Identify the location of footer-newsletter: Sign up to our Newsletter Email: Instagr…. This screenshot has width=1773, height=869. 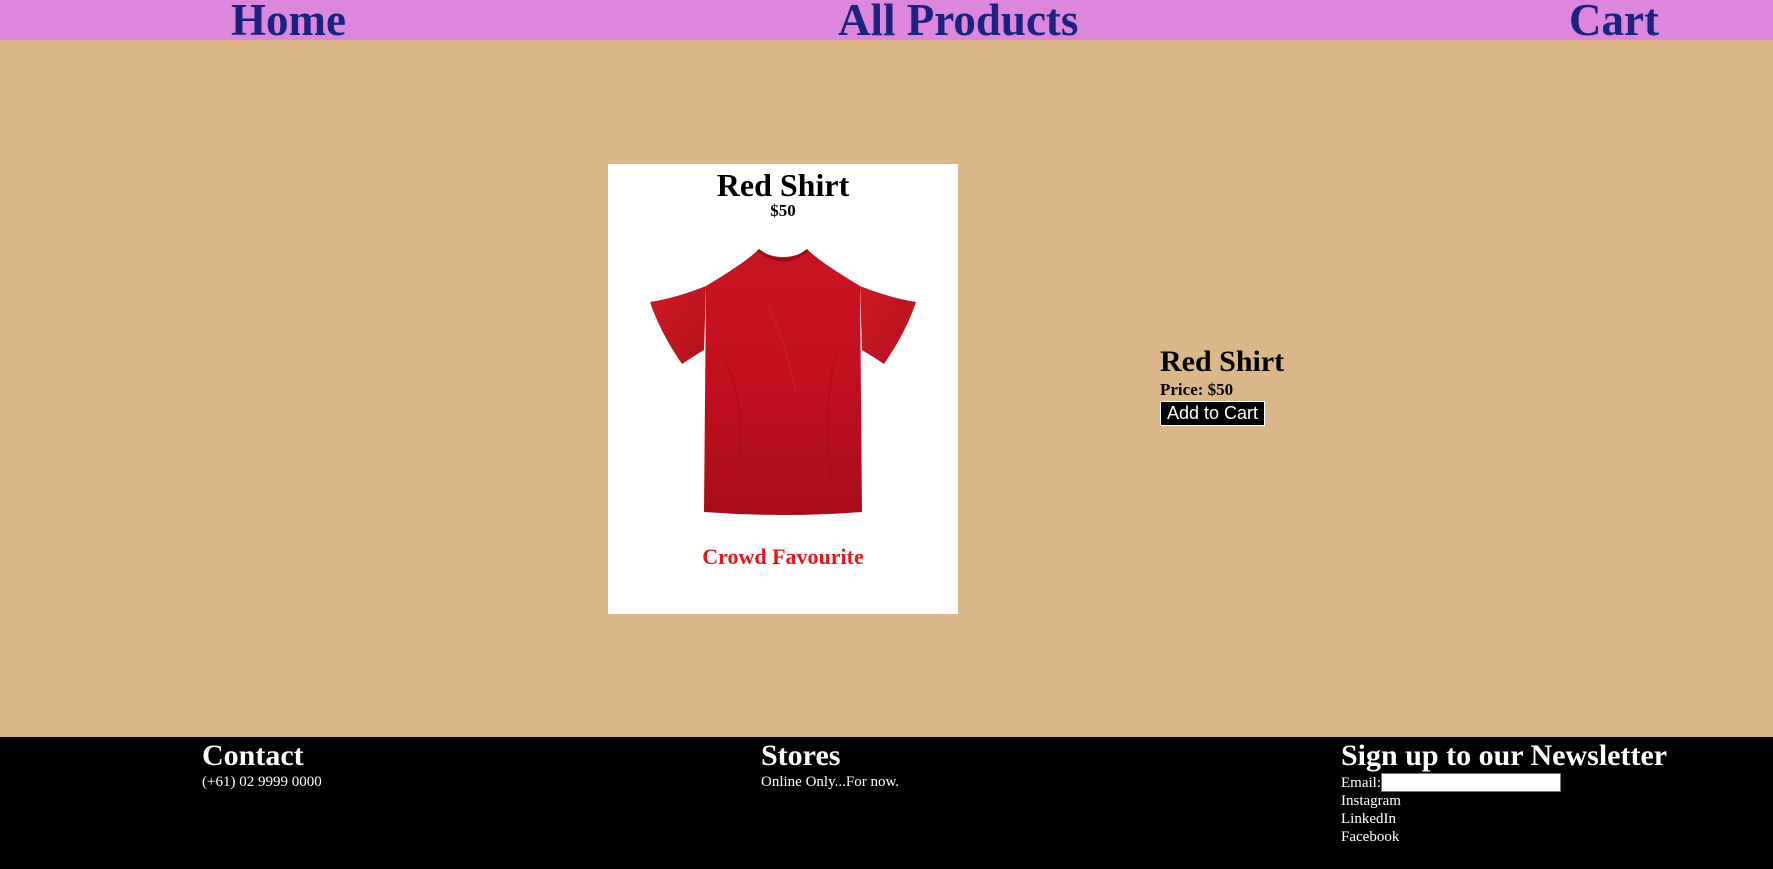
(1504, 792).